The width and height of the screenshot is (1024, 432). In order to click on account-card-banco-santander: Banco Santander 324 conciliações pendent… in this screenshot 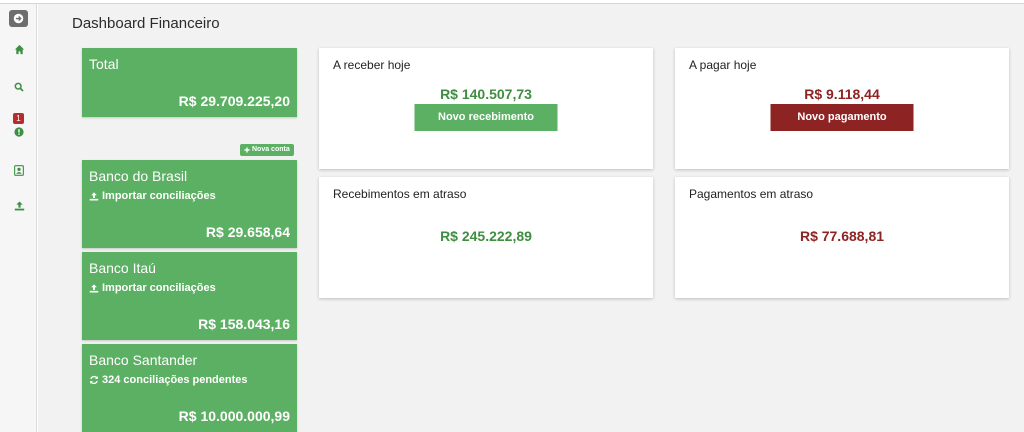, I will do `click(189, 388)`.